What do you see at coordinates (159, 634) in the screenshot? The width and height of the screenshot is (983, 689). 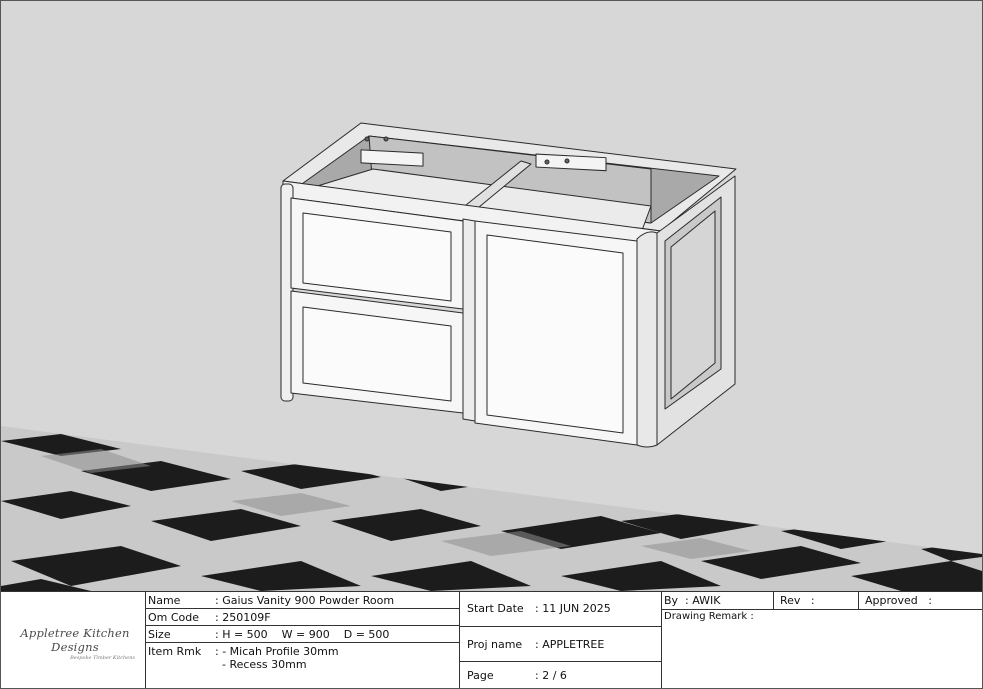 I see `size-label: Size` at bounding box center [159, 634].